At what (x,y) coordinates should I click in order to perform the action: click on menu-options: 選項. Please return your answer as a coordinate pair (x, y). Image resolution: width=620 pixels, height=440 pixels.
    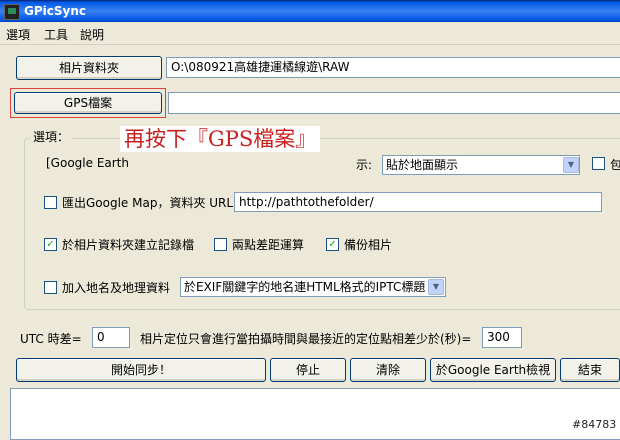
    Looking at the image, I should click on (18, 34).